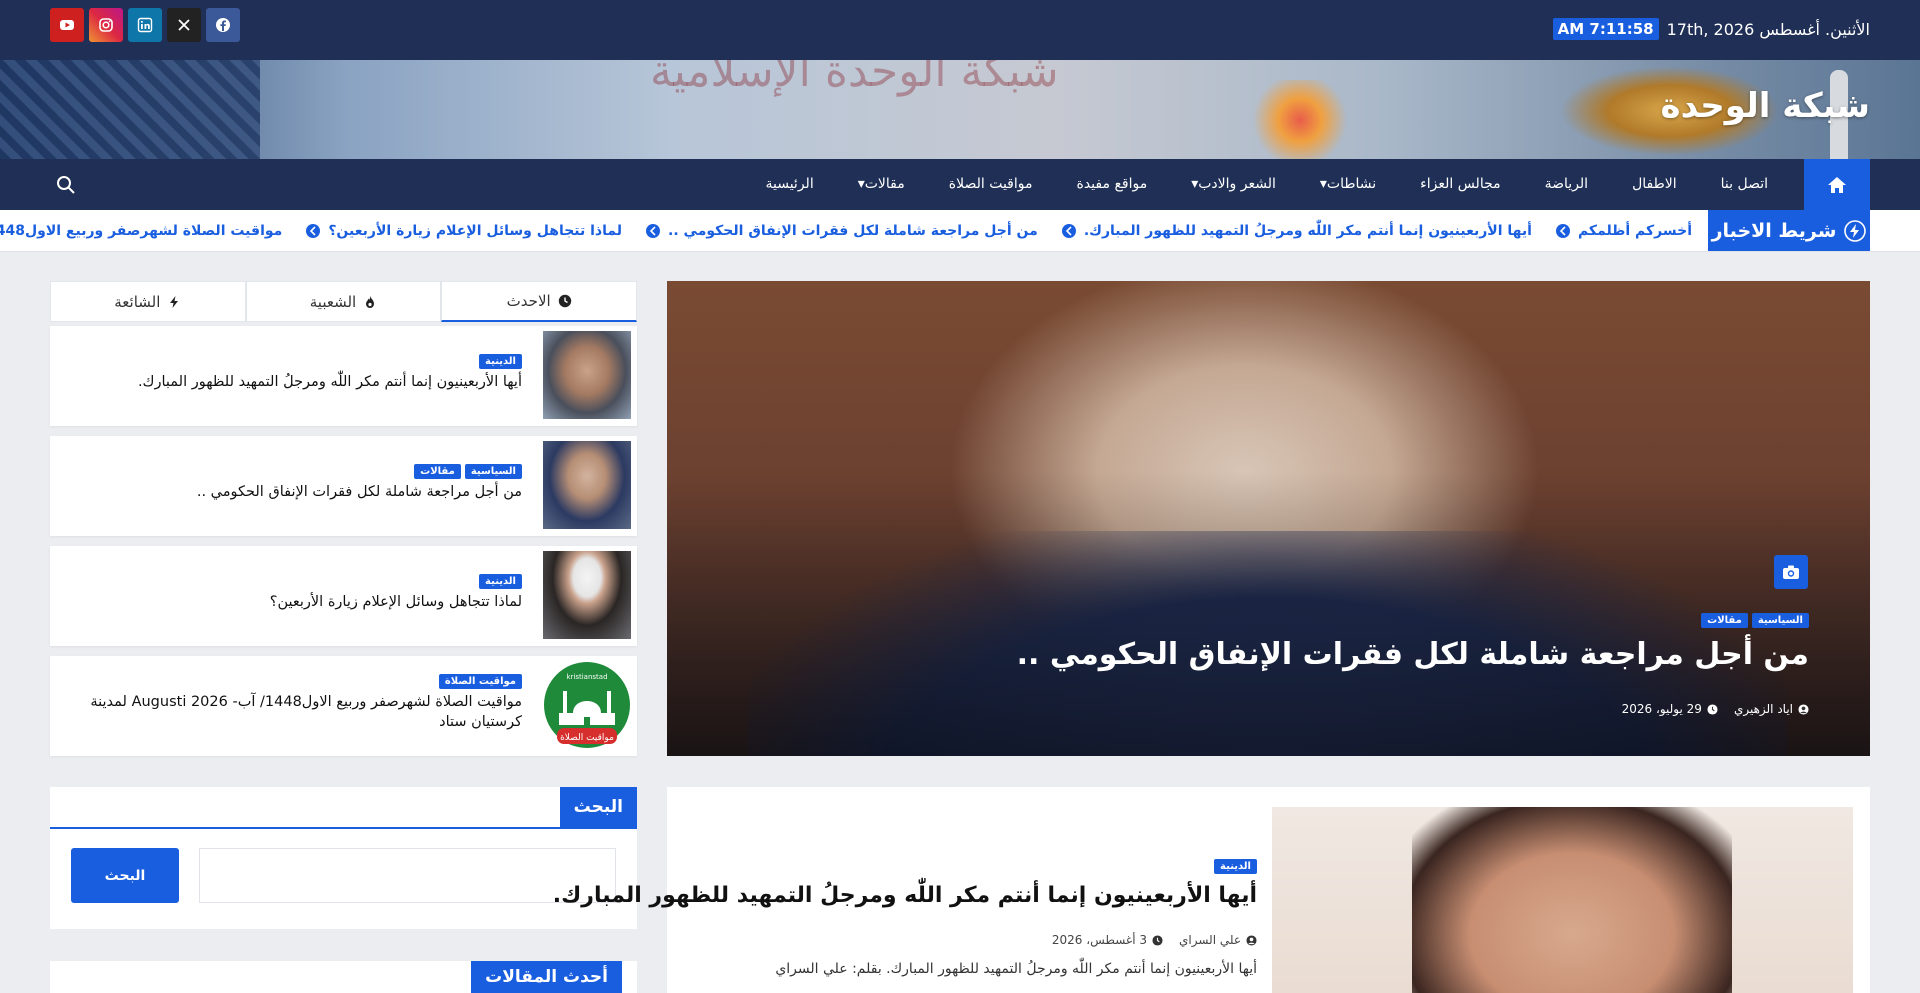 The width and height of the screenshot is (1920, 993). Describe the element at coordinates (1605, 29) in the screenshot. I see `clock-badge: 7:11:58 AM` at that location.